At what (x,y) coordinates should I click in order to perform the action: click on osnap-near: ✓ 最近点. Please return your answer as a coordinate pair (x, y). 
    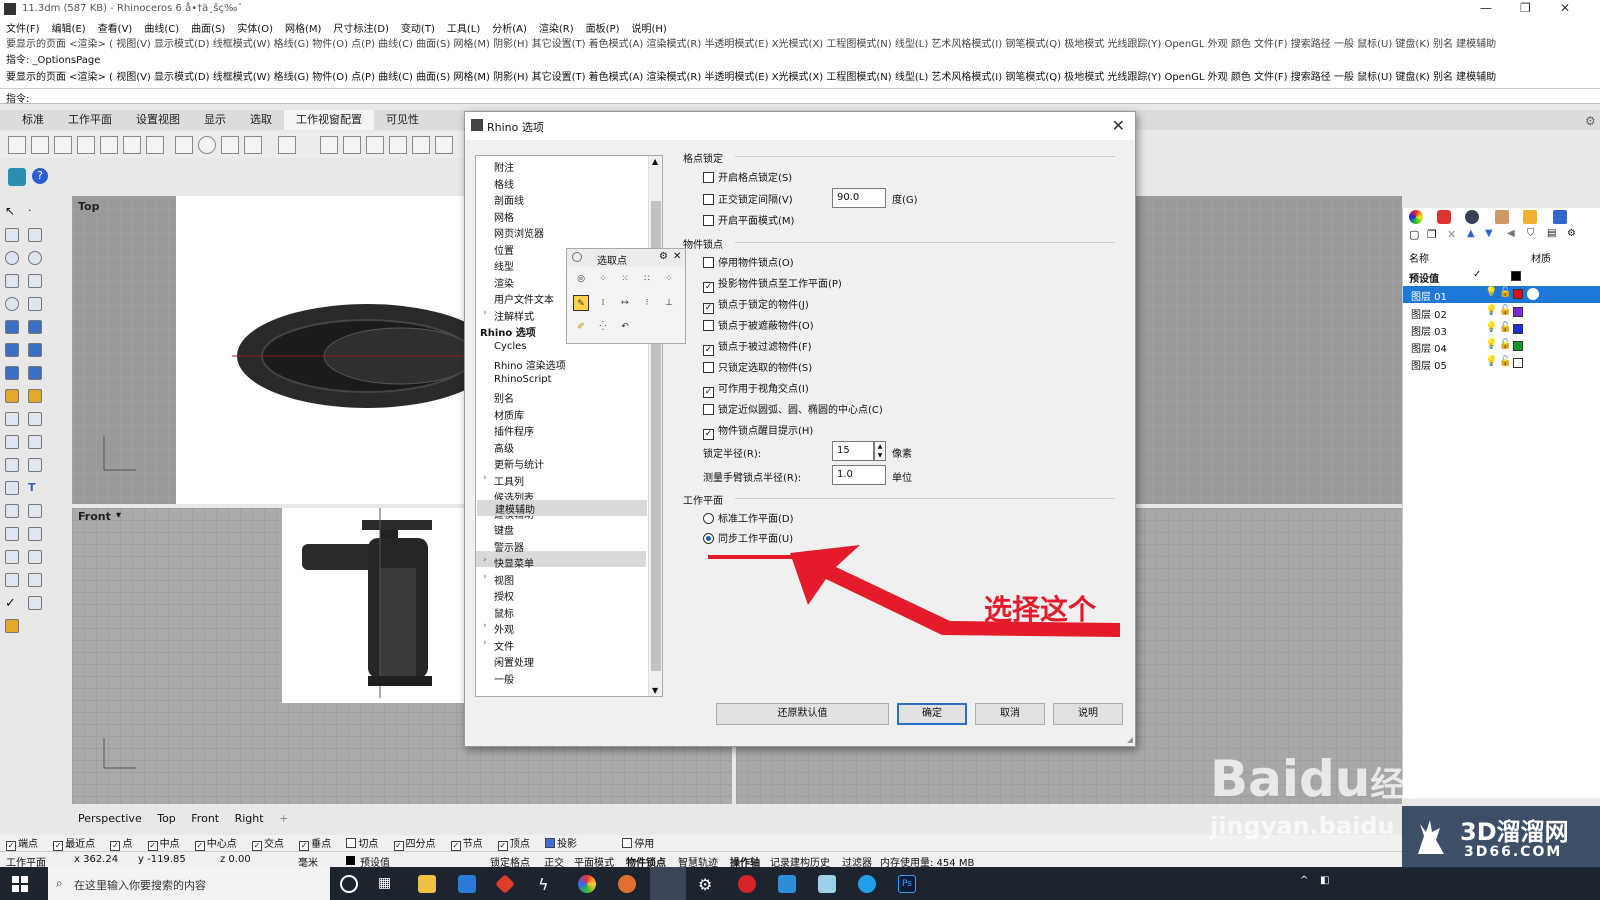
    Looking at the image, I should click on (77, 843).